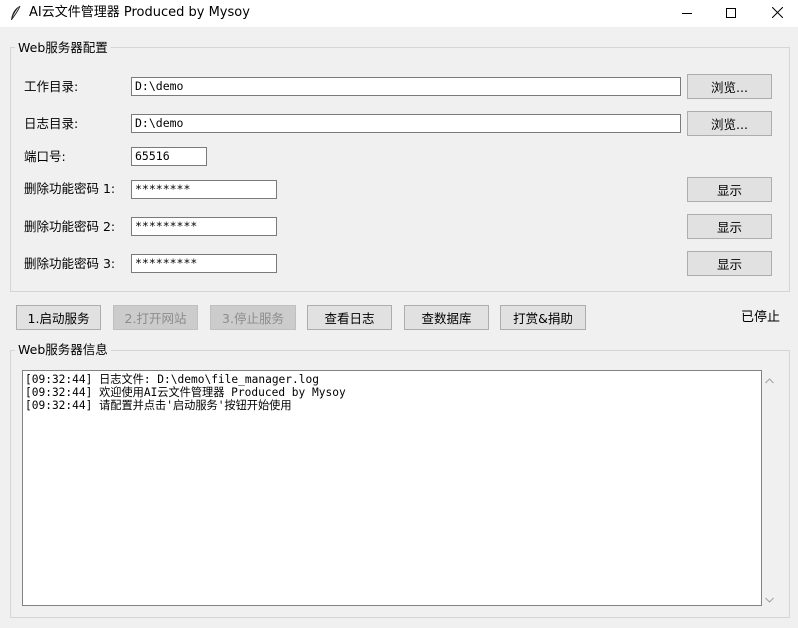 This screenshot has width=798, height=628. What do you see at coordinates (45, 156) in the screenshot?
I see `port-label: 端口号:` at bounding box center [45, 156].